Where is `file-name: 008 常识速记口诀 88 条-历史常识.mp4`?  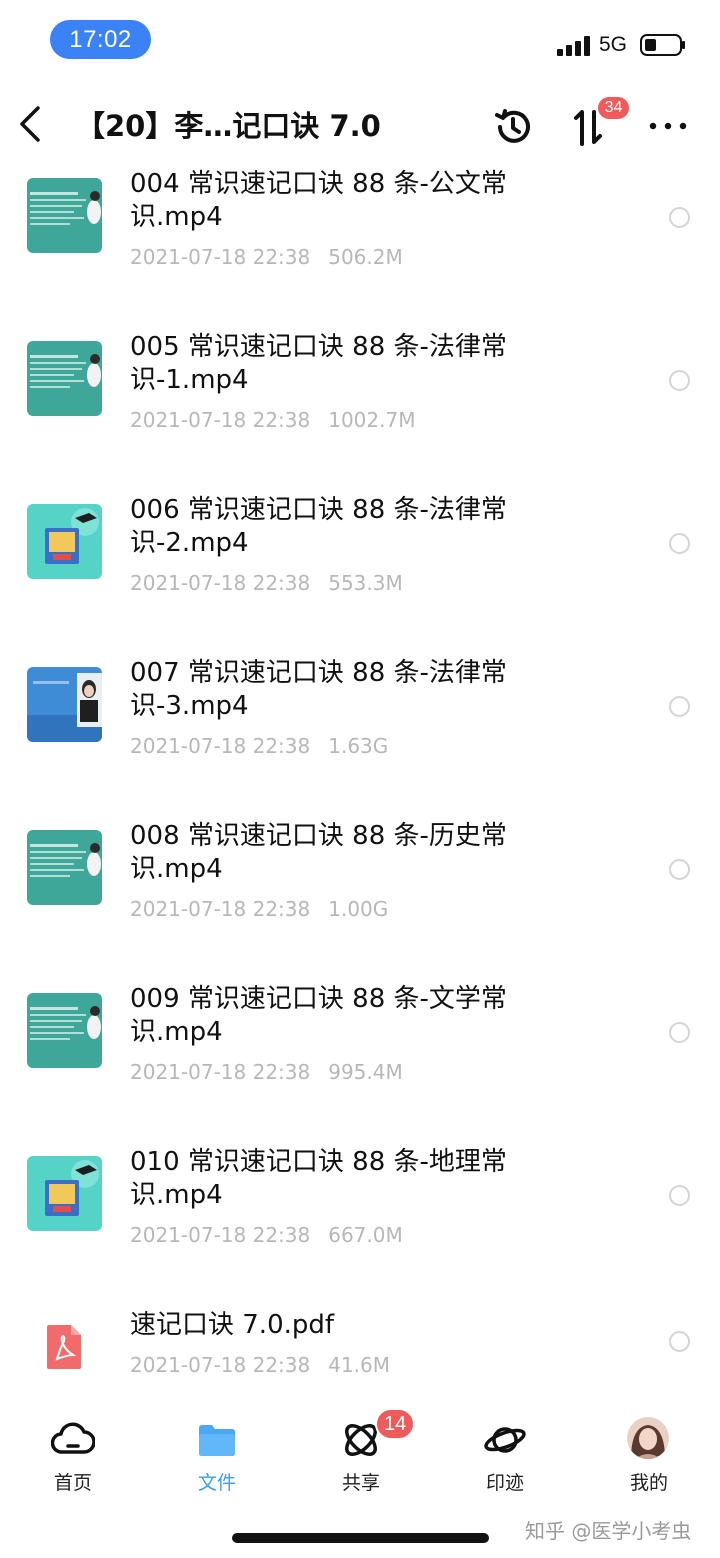 file-name: 008 常识速记口诀 88 条-历史常识.mp4 is located at coordinates (318, 852).